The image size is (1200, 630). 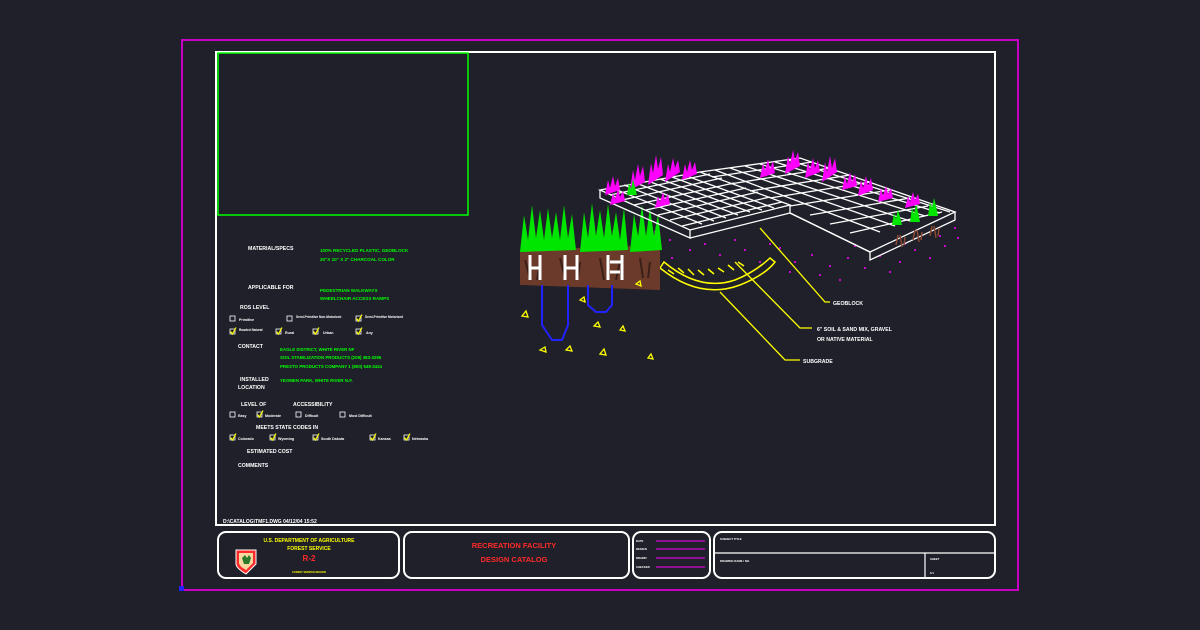 I want to click on ros-option-label: Semi-Primitive Non-Motorized, so click(x=318, y=317).